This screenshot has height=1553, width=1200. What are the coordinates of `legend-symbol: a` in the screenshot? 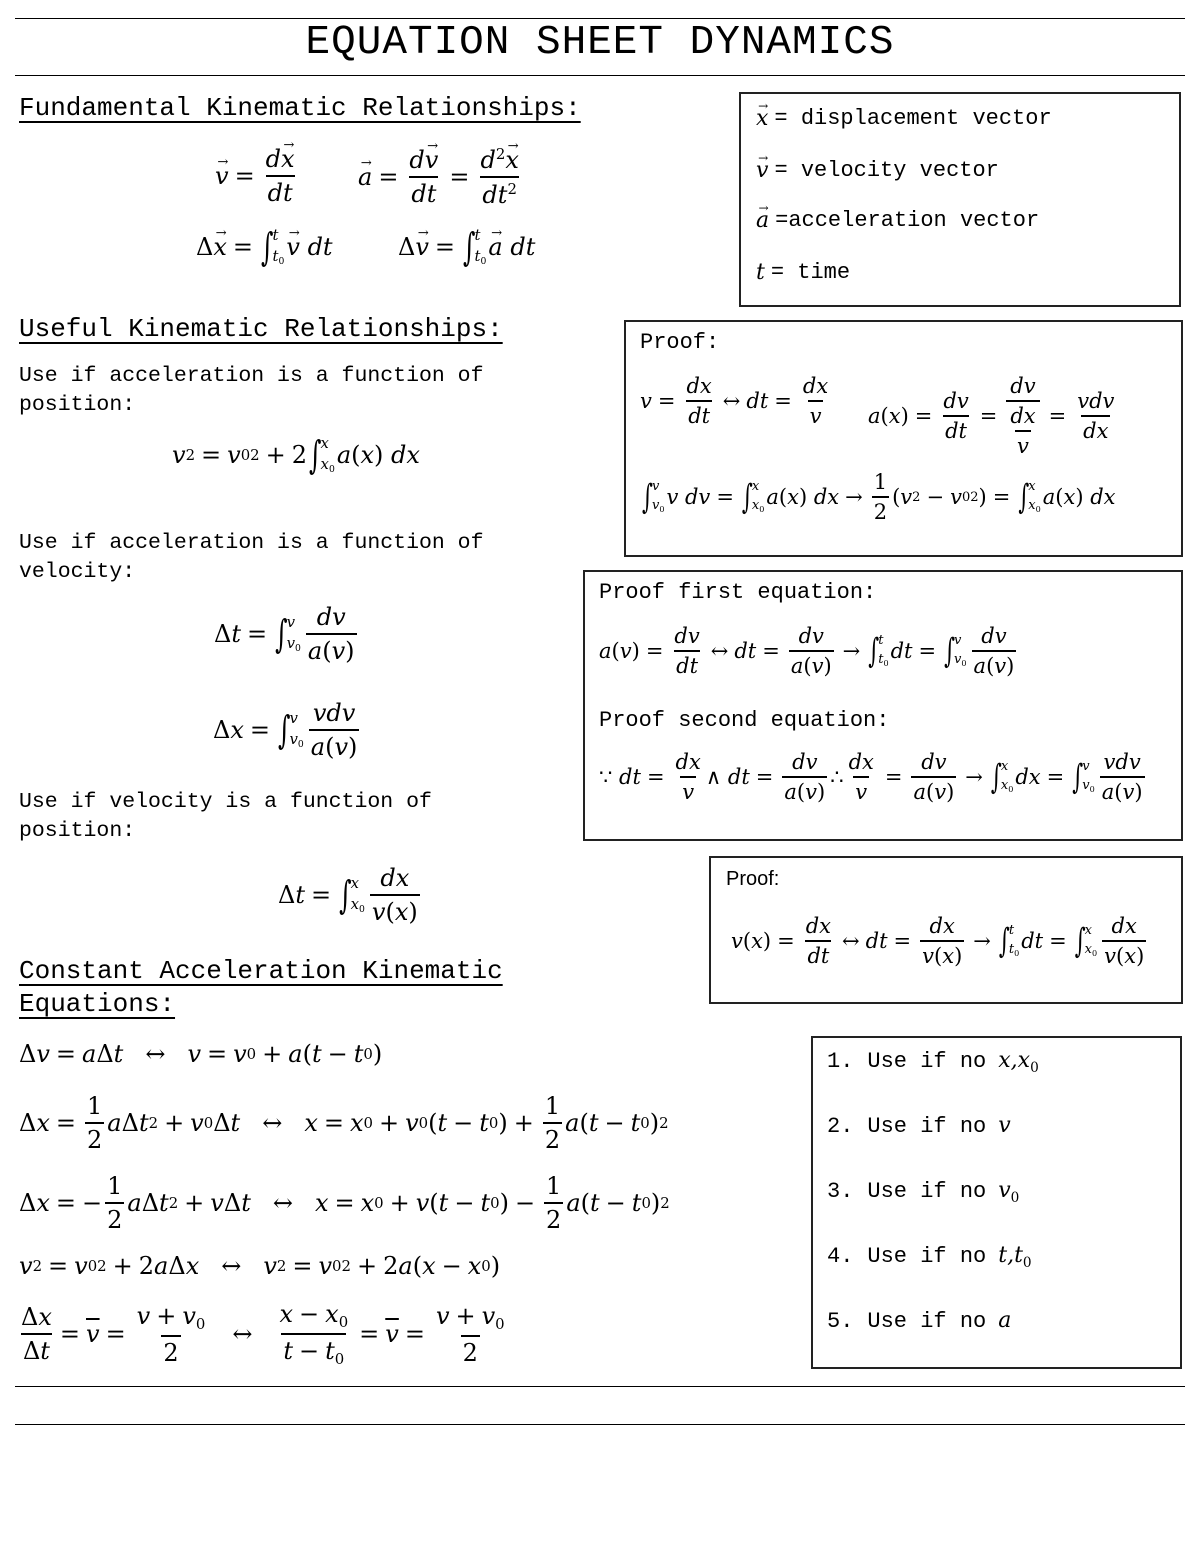 It's located at (762, 220).